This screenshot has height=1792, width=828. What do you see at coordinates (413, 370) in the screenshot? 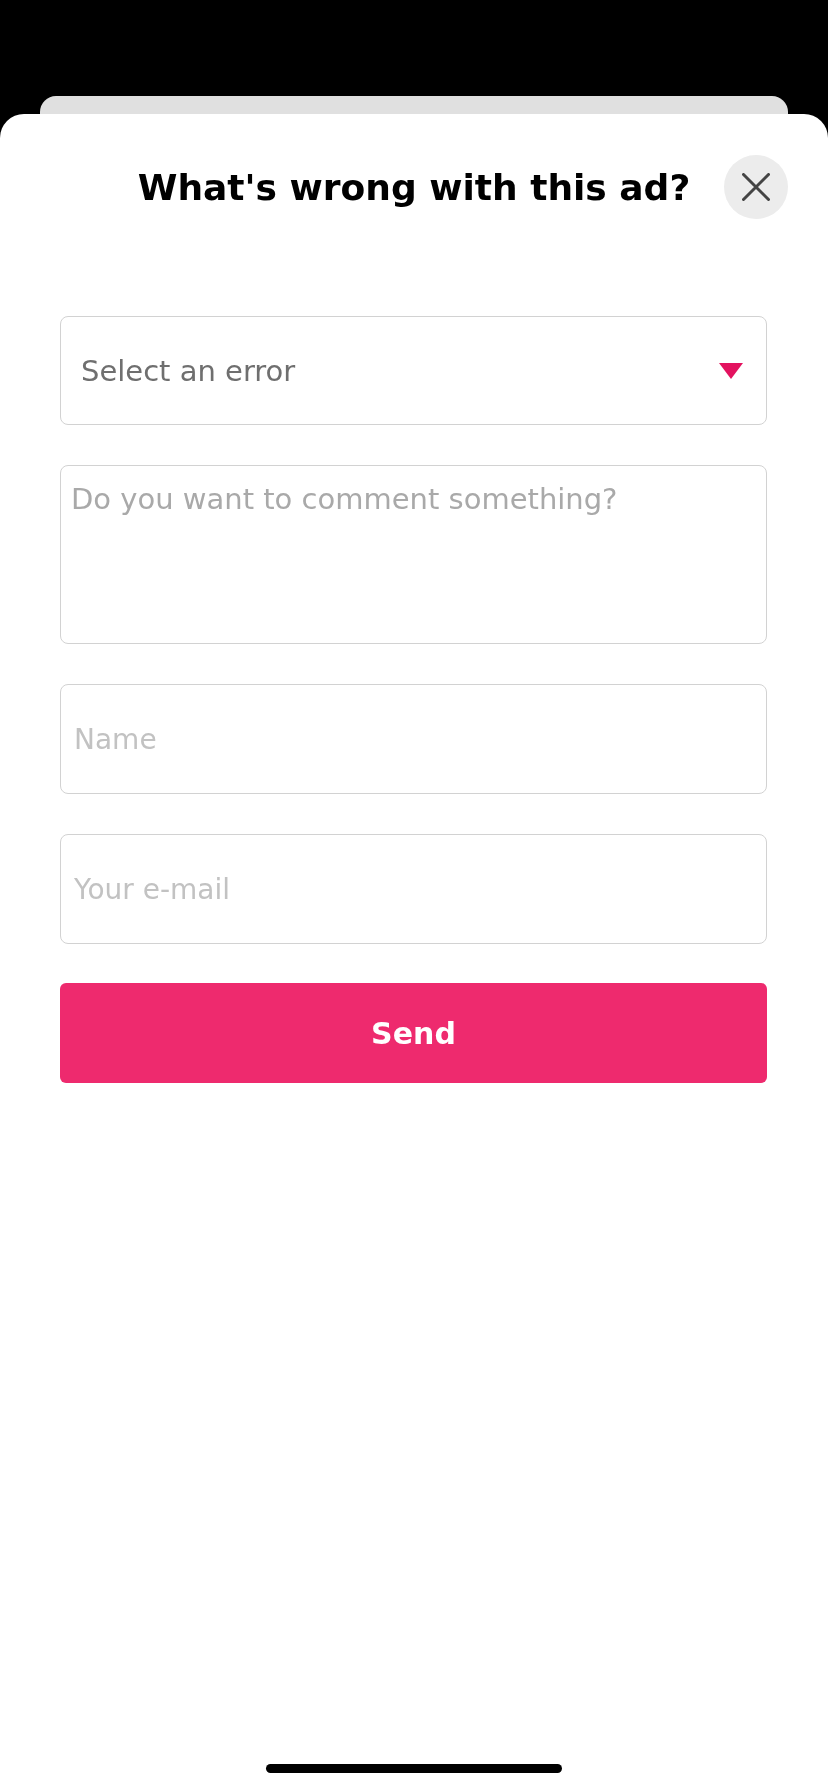
I see `error-dropdown: Select an error` at bounding box center [413, 370].